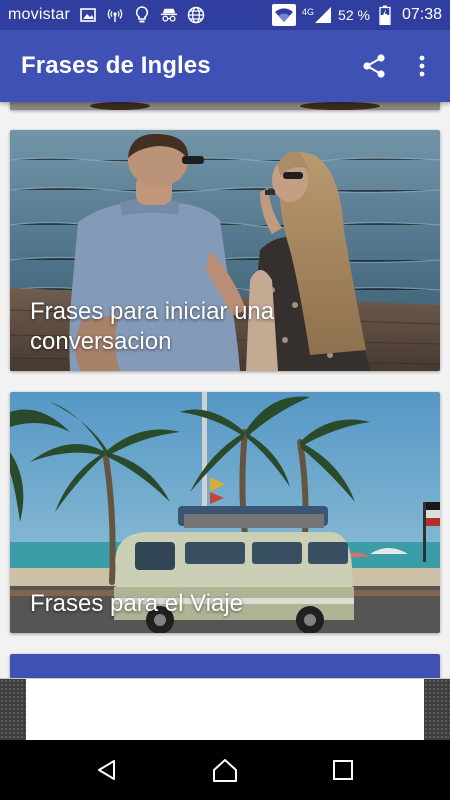 This screenshot has height=800, width=450. What do you see at coordinates (225, 666) in the screenshot?
I see `category-card-next` at bounding box center [225, 666].